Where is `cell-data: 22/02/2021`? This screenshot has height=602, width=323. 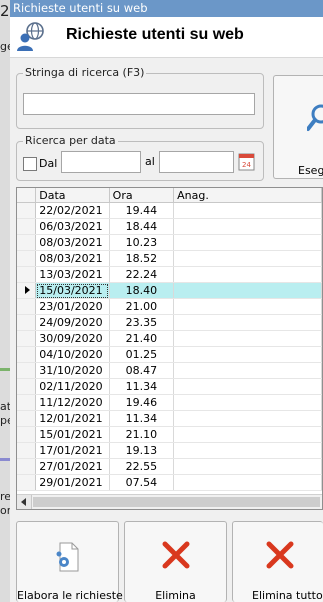 cell-data: 22/02/2021 is located at coordinates (72, 210).